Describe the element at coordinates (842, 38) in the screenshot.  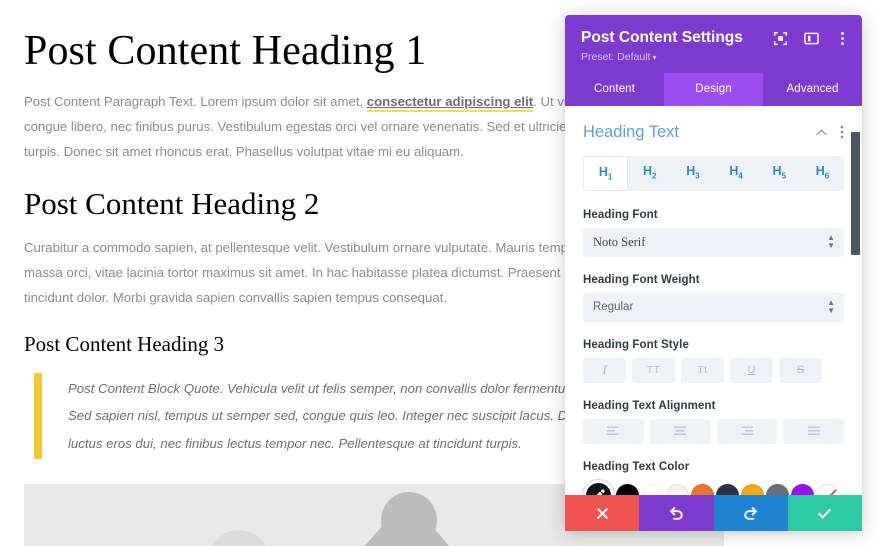
I see `more-options-icon` at that location.